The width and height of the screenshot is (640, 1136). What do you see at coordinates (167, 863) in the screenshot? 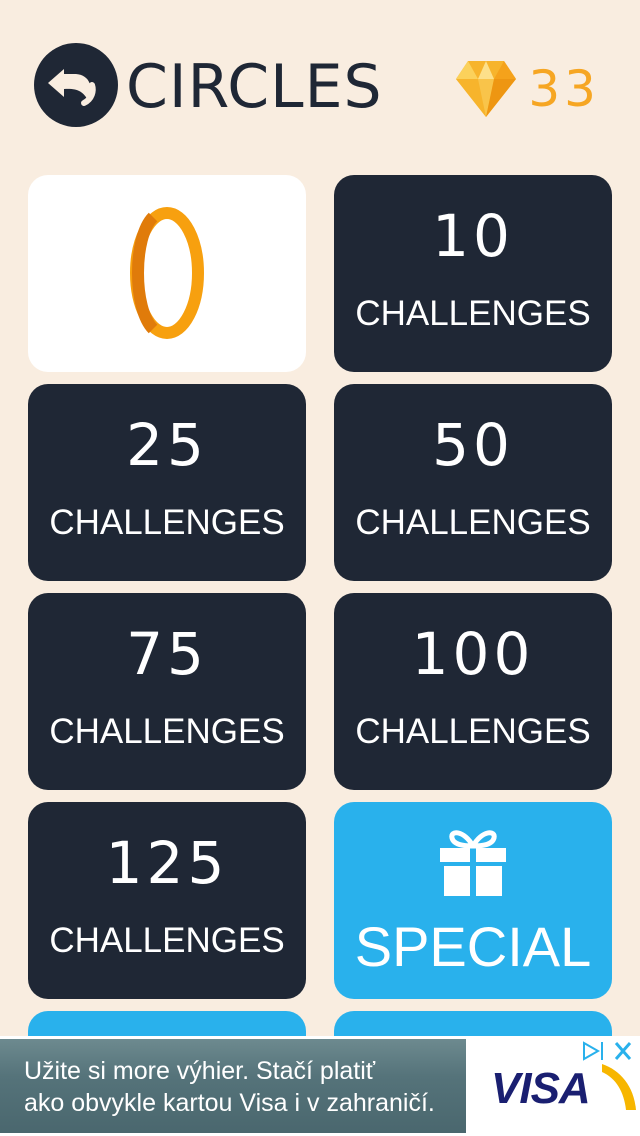
I see `tile-value: 125` at bounding box center [167, 863].